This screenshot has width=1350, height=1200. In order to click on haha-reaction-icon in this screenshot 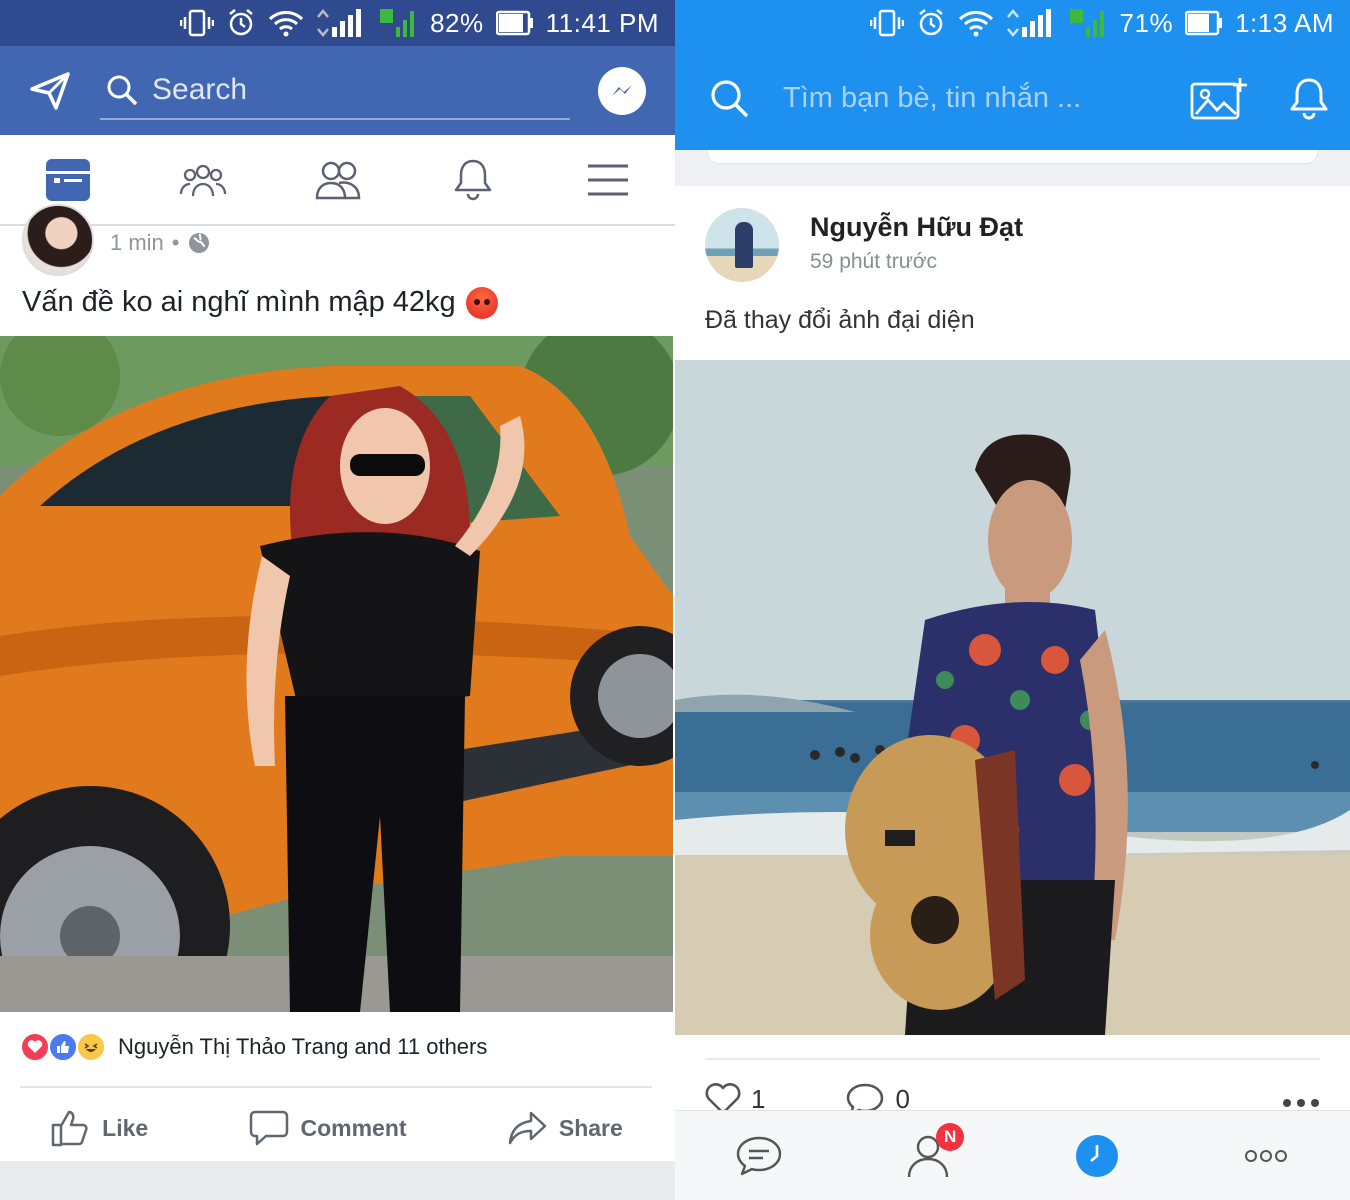, I will do `click(91, 1047)`.